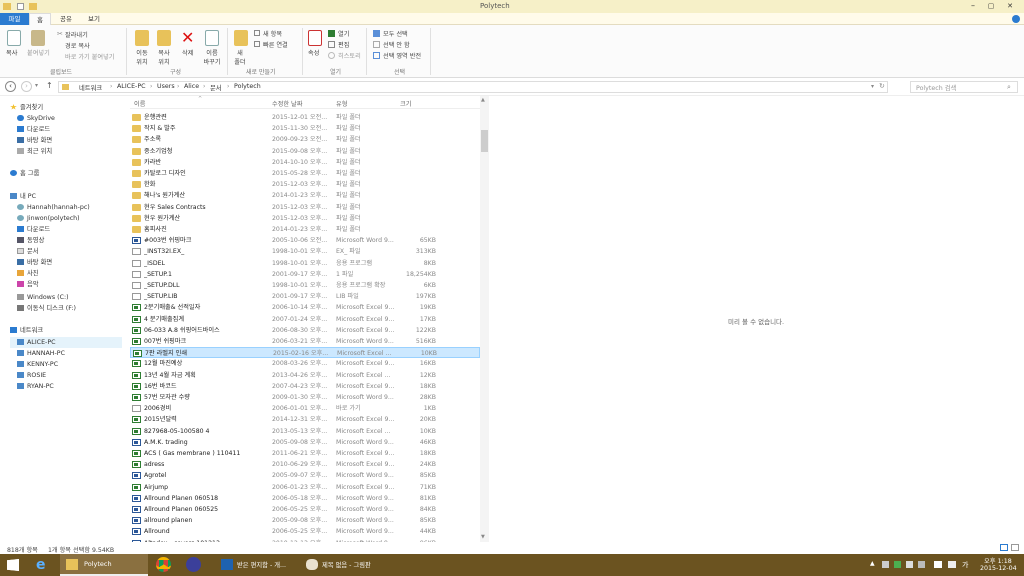 Image resolution: width=1024 pixels, height=576 pixels. Describe the element at coordinates (142, 57) in the screenshot. I see `move-to-button: 이동 위치` at that location.